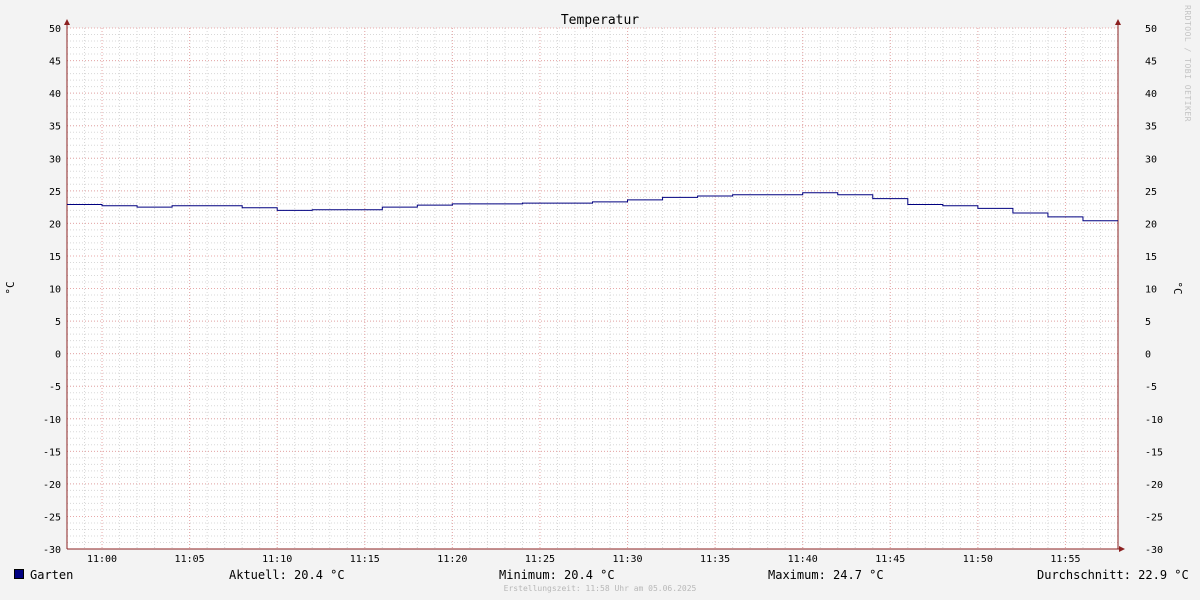  I want to click on y-tick-label-left: -30, so click(52, 550).